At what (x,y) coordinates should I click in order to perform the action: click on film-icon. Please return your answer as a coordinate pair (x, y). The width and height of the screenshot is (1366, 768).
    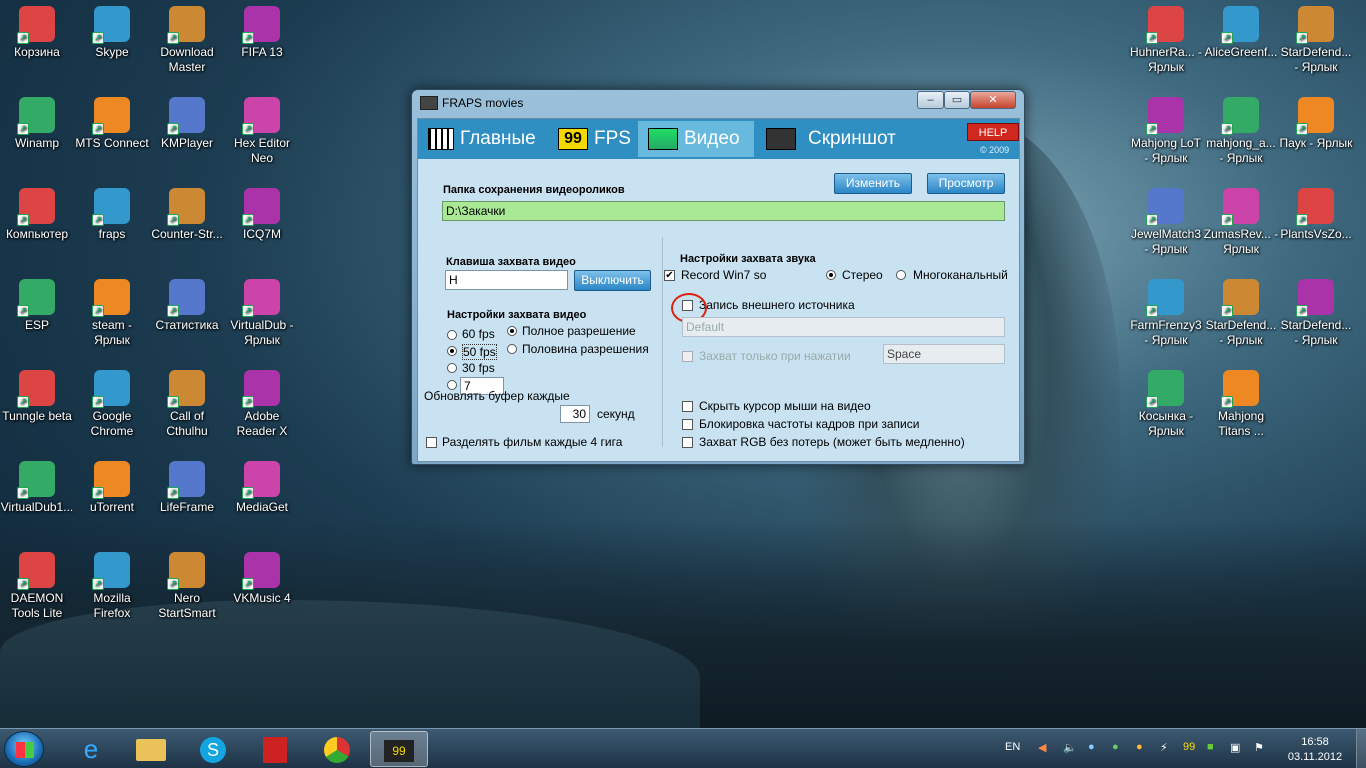
    Looking at the image, I should click on (663, 138).